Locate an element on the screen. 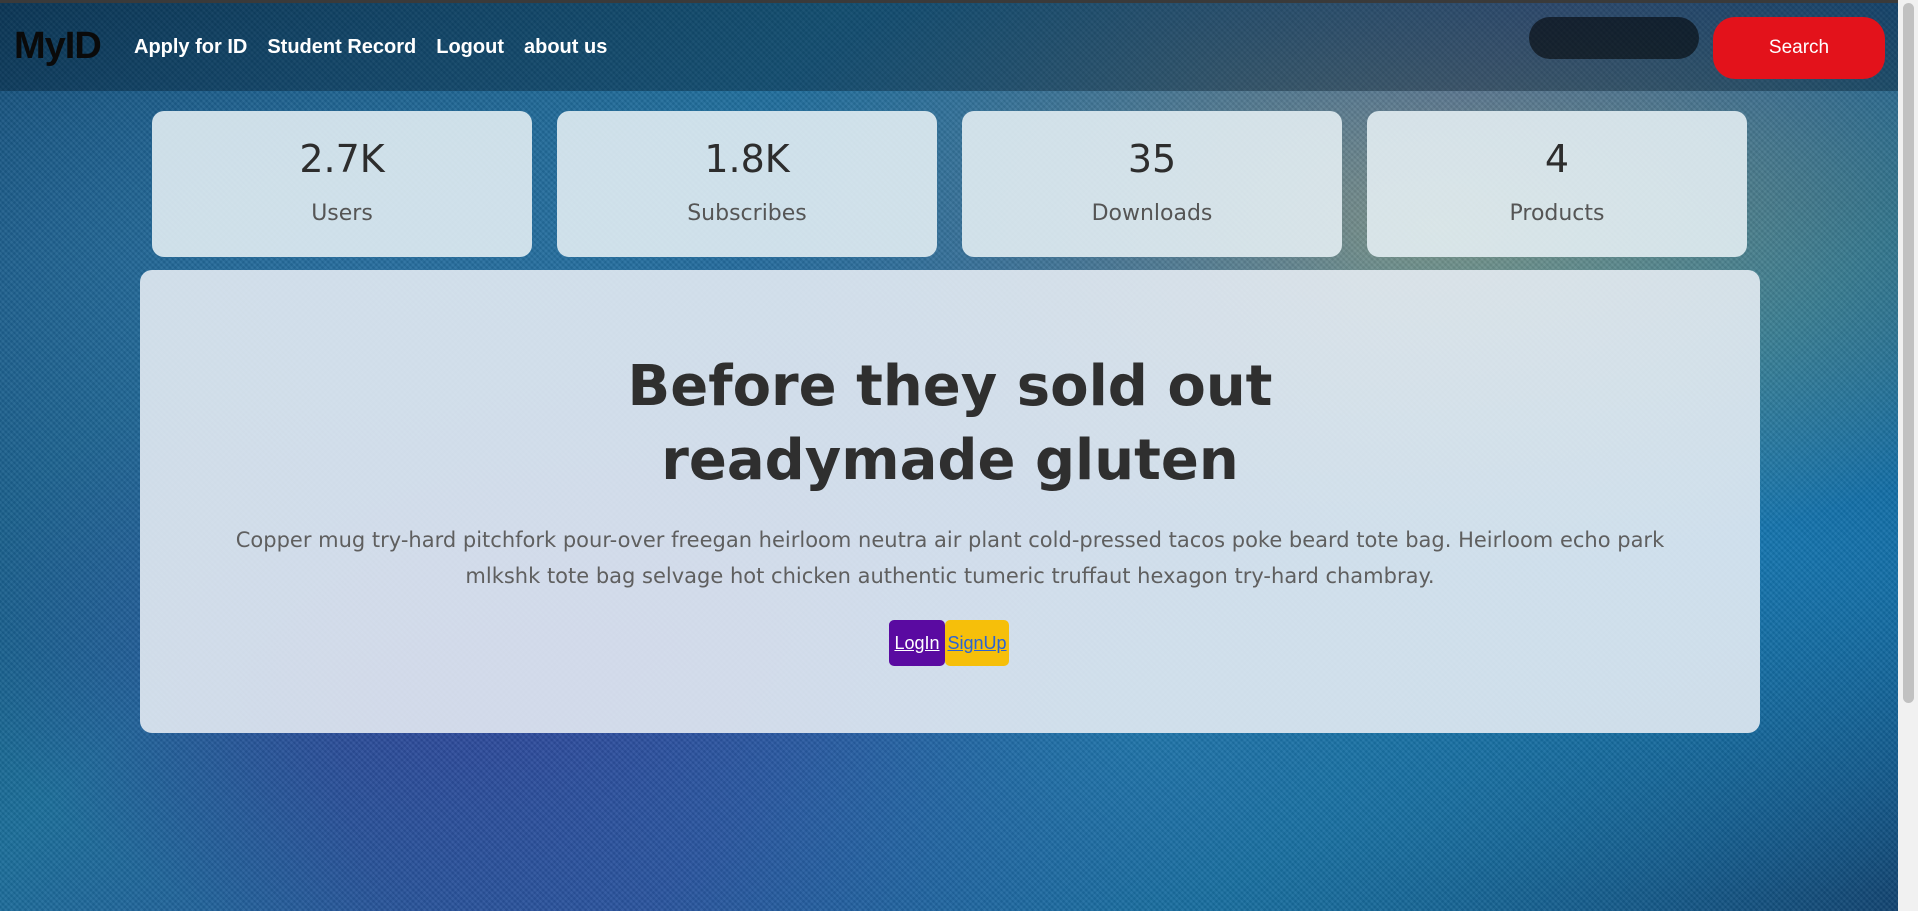 This screenshot has width=1918, height=911. stat-card-users: 2.7K Users is located at coordinates (342, 184).